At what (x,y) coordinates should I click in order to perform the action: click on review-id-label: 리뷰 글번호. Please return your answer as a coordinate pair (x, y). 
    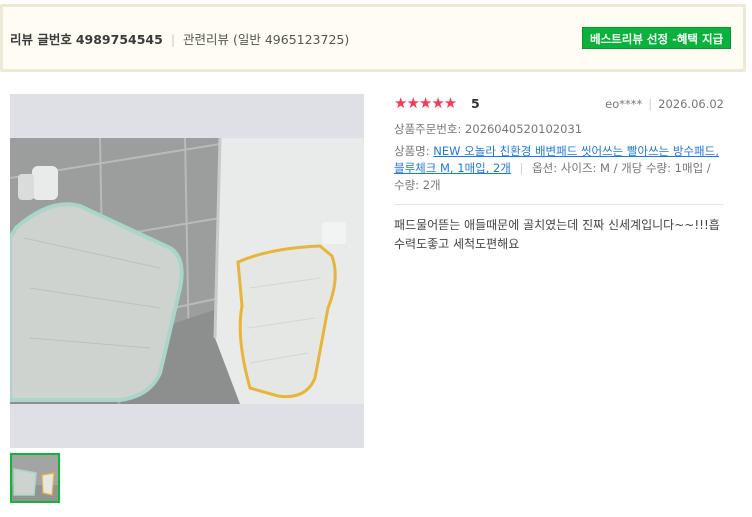
    Looking at the image, I should click on (41, 39).